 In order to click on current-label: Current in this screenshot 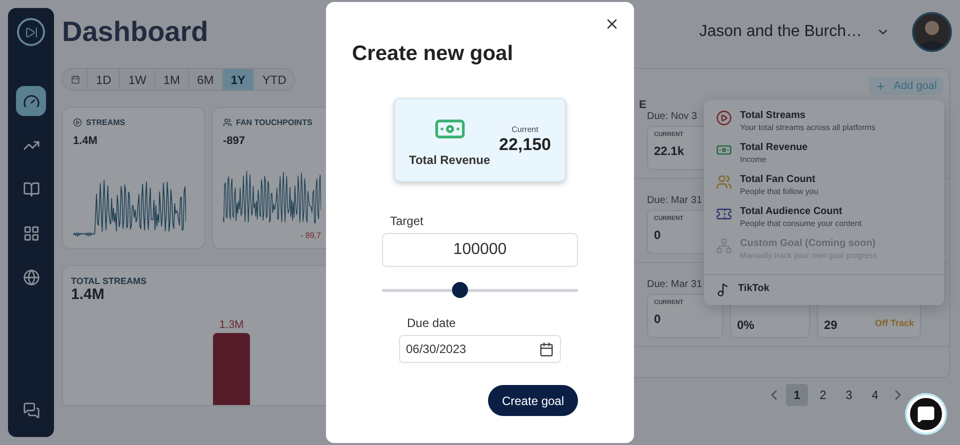, I will do `click(525, 129)`.